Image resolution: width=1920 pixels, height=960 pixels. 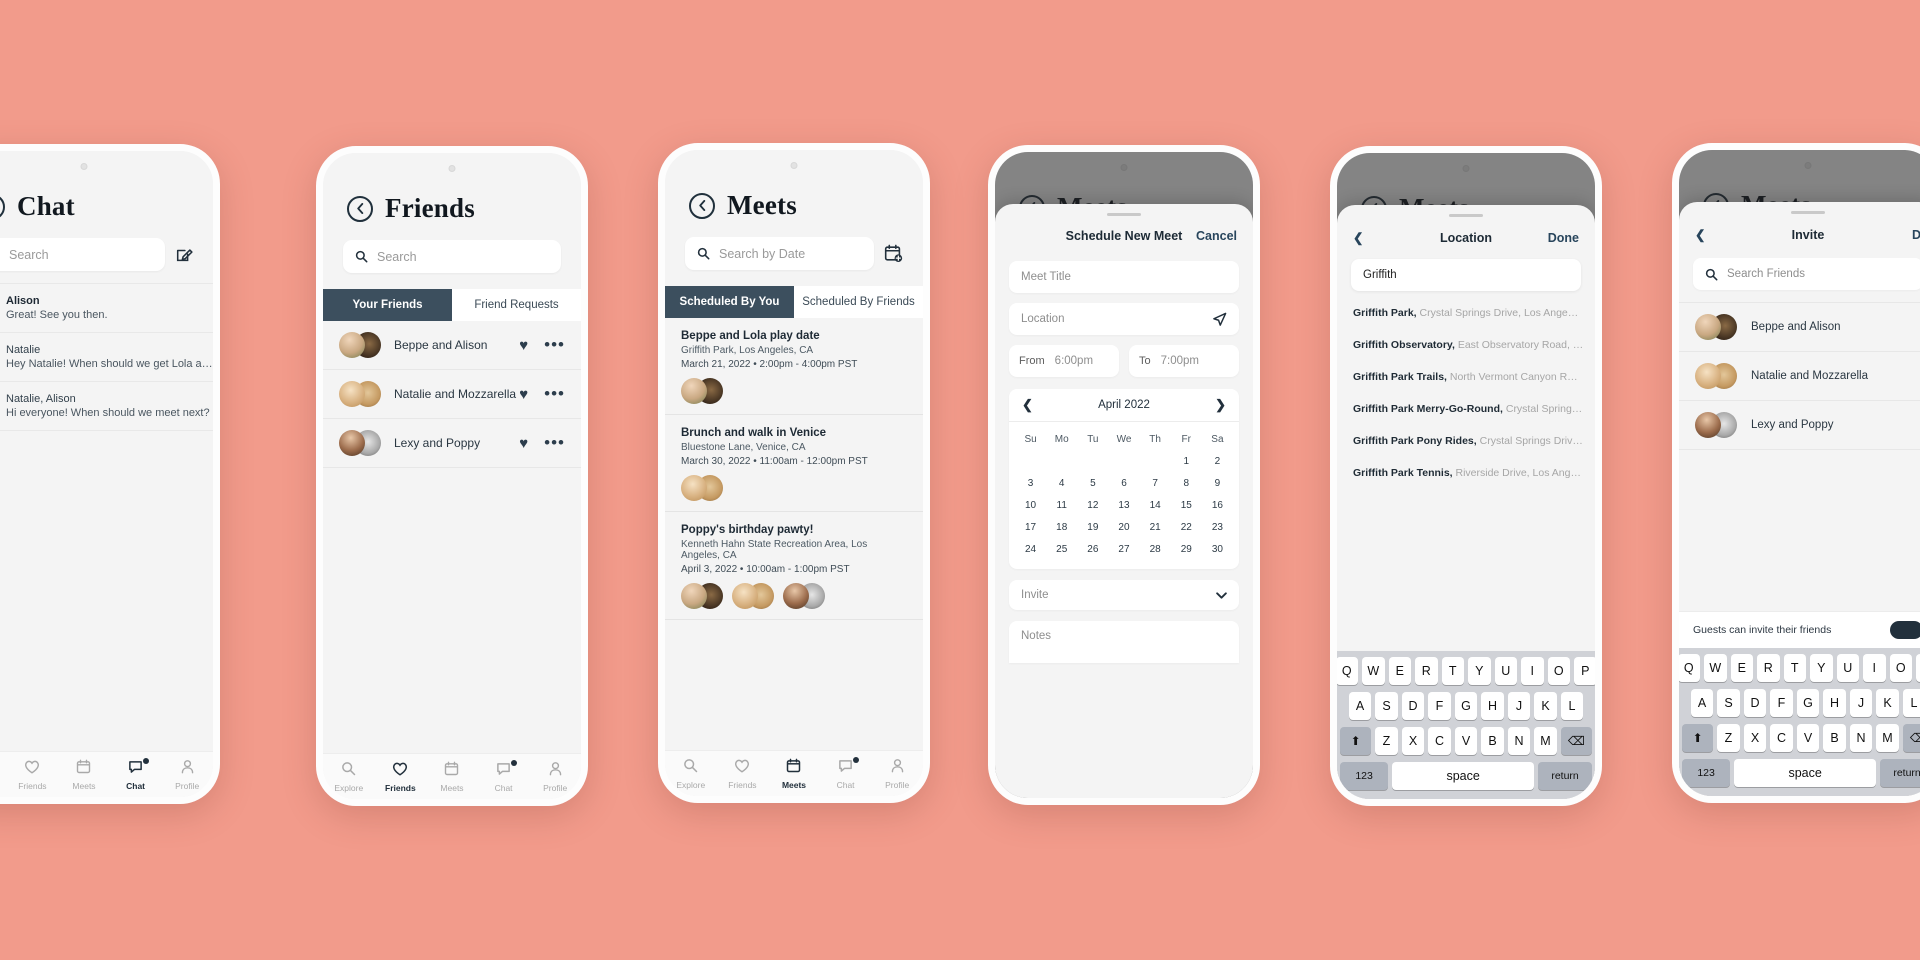 I want to click on calendar-day: 19, so click(x=1092, y=527).